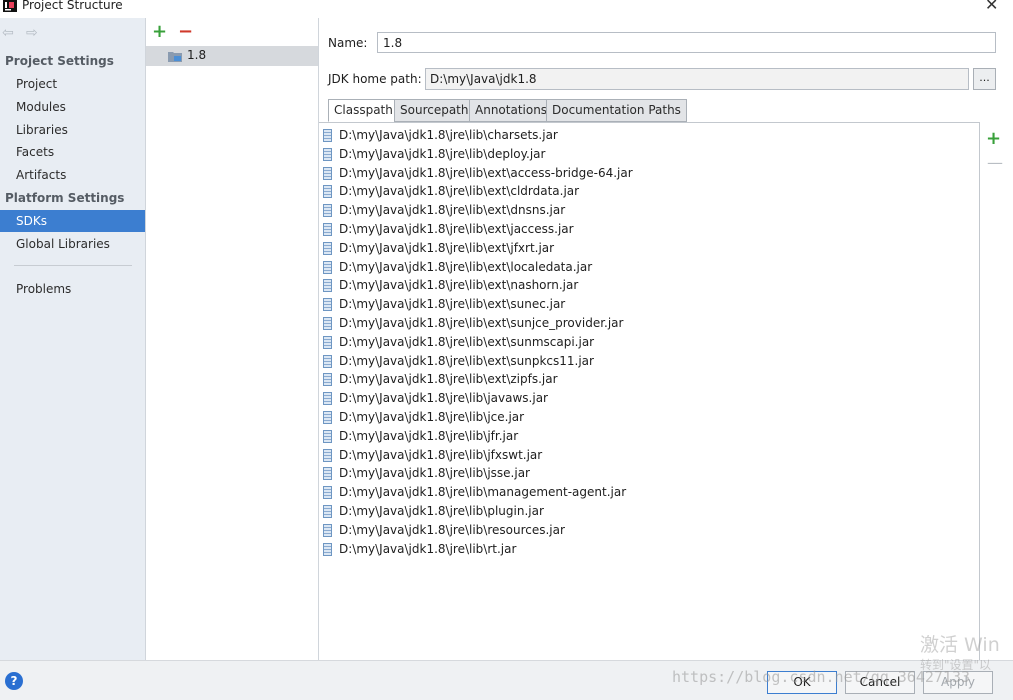  Describe the element at coordinates (447, 247) in the screenshot. I see `classpath-entry: D:\my\Java\jdk1.8\jre\lib\ext\jfxrt.jar` at that location.